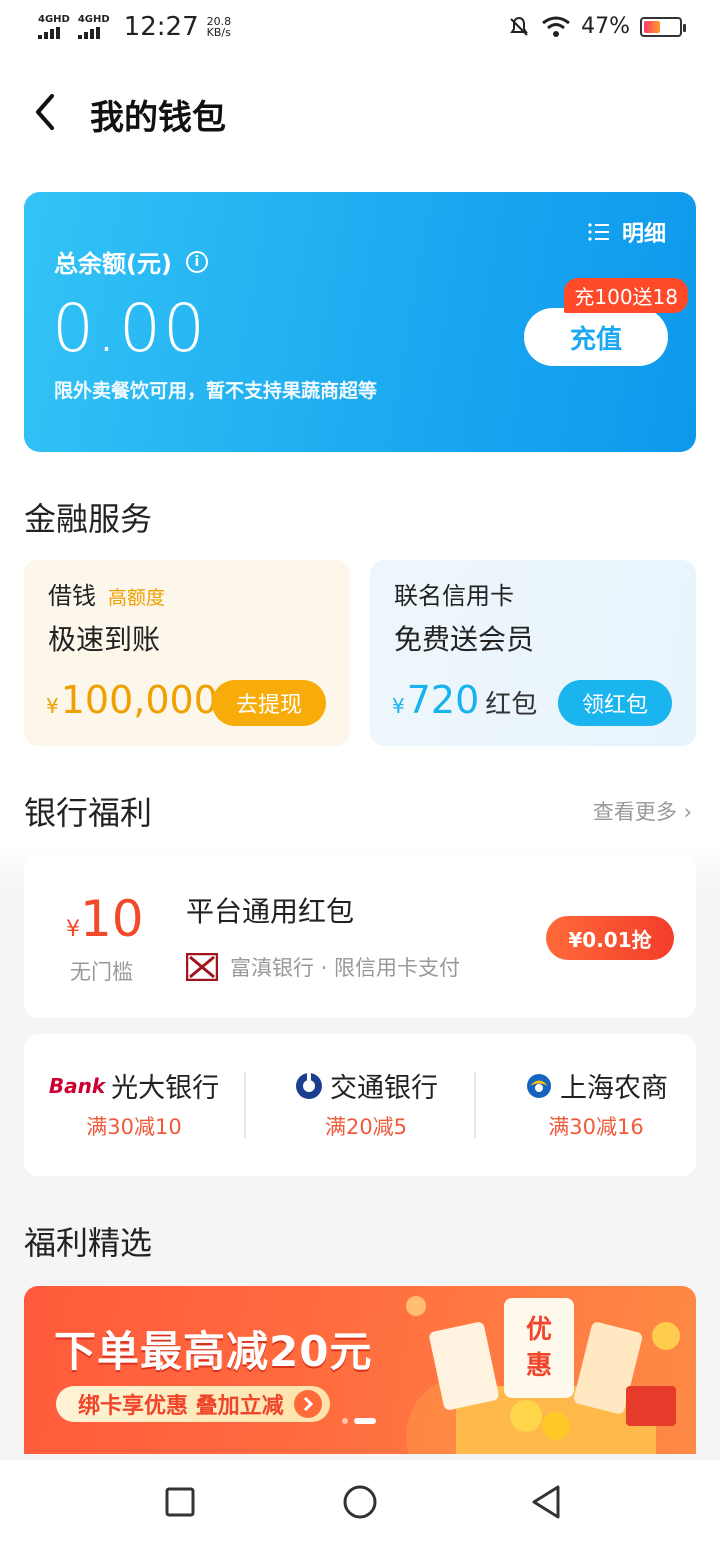 The image size is (720, 1544). What do you see at coordinates (539, 1330) in the screenshot?
I see `svg-text: 优` at bounding box center [539, 1330].